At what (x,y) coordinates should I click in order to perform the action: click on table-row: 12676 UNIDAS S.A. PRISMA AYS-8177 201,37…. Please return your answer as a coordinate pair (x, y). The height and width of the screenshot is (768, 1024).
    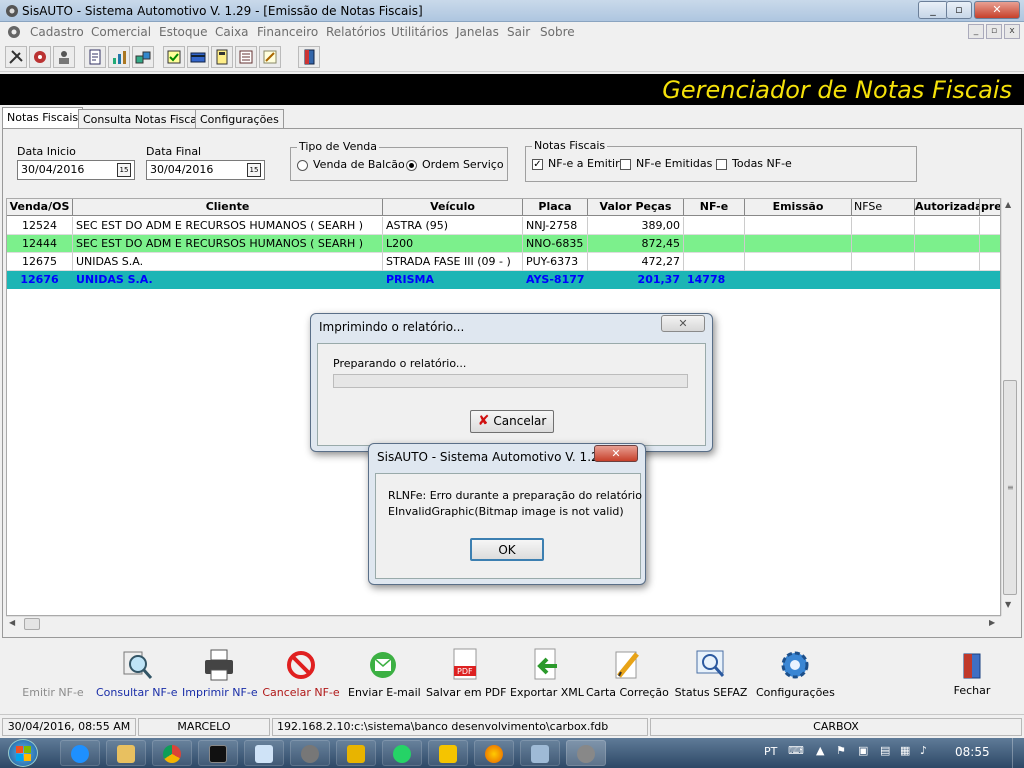
    Looking at the image, I should click on (503, 280).